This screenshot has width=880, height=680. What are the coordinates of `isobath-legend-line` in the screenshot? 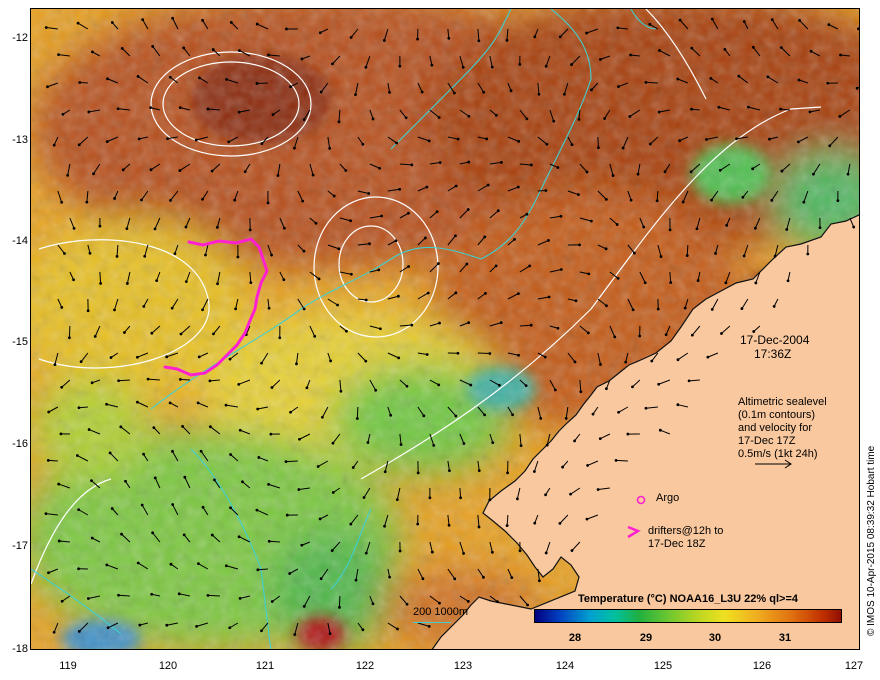 It's located at (432, 622).